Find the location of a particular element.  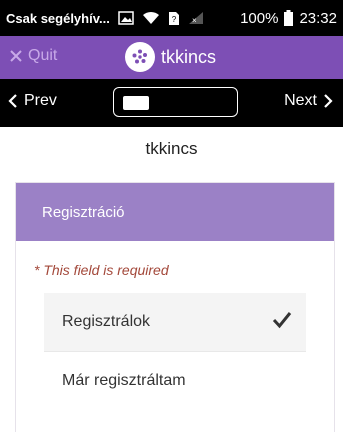

page-title: tkkincs is located at coordinates (171, 148).